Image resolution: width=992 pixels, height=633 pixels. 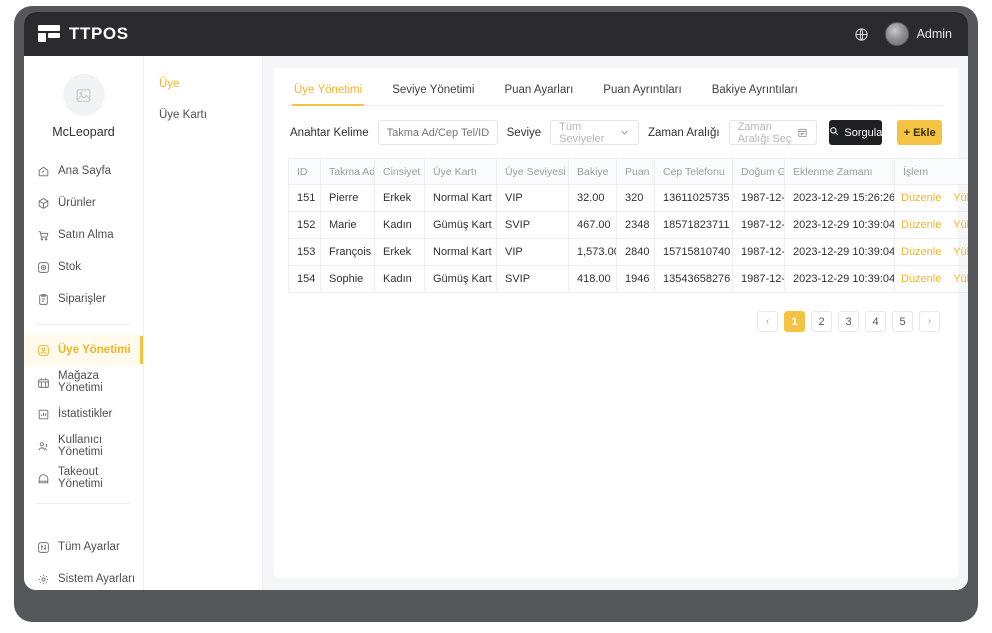 What do you see at coordinates (89, 547) in the screenshot?
I see `sidebar-item-label: Tüm Ayarlar` at bounding box center [89, 547].